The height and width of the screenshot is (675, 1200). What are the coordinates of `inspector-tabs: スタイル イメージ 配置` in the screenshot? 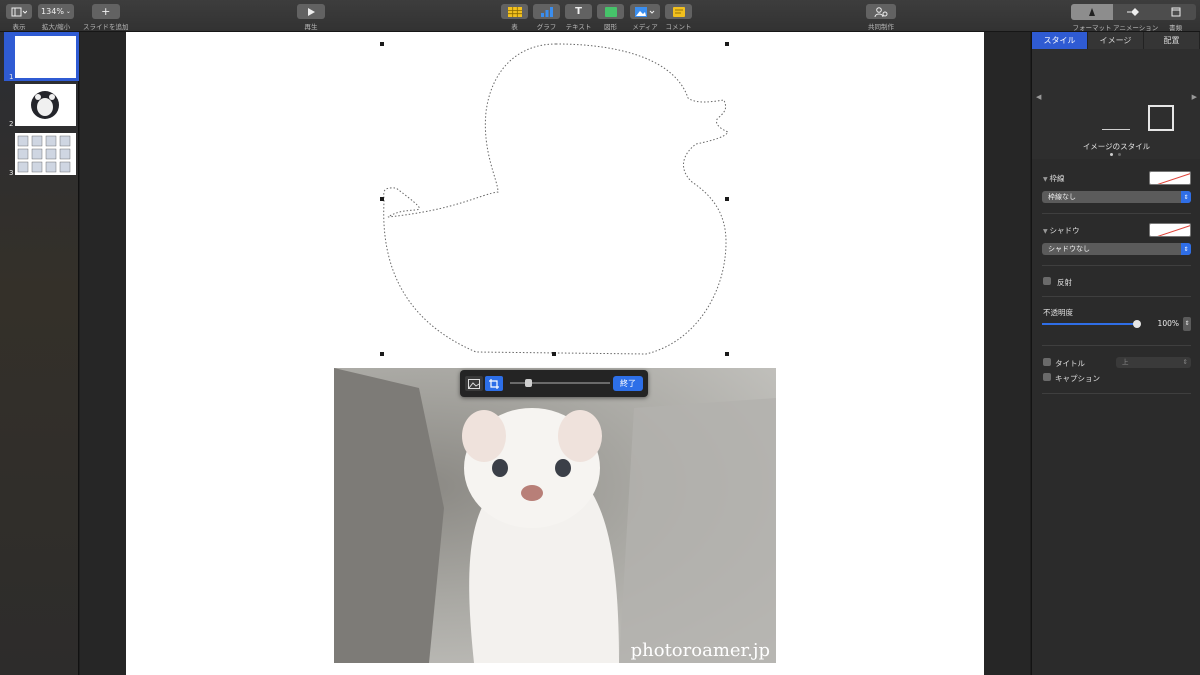 It's located at (1116, 40).